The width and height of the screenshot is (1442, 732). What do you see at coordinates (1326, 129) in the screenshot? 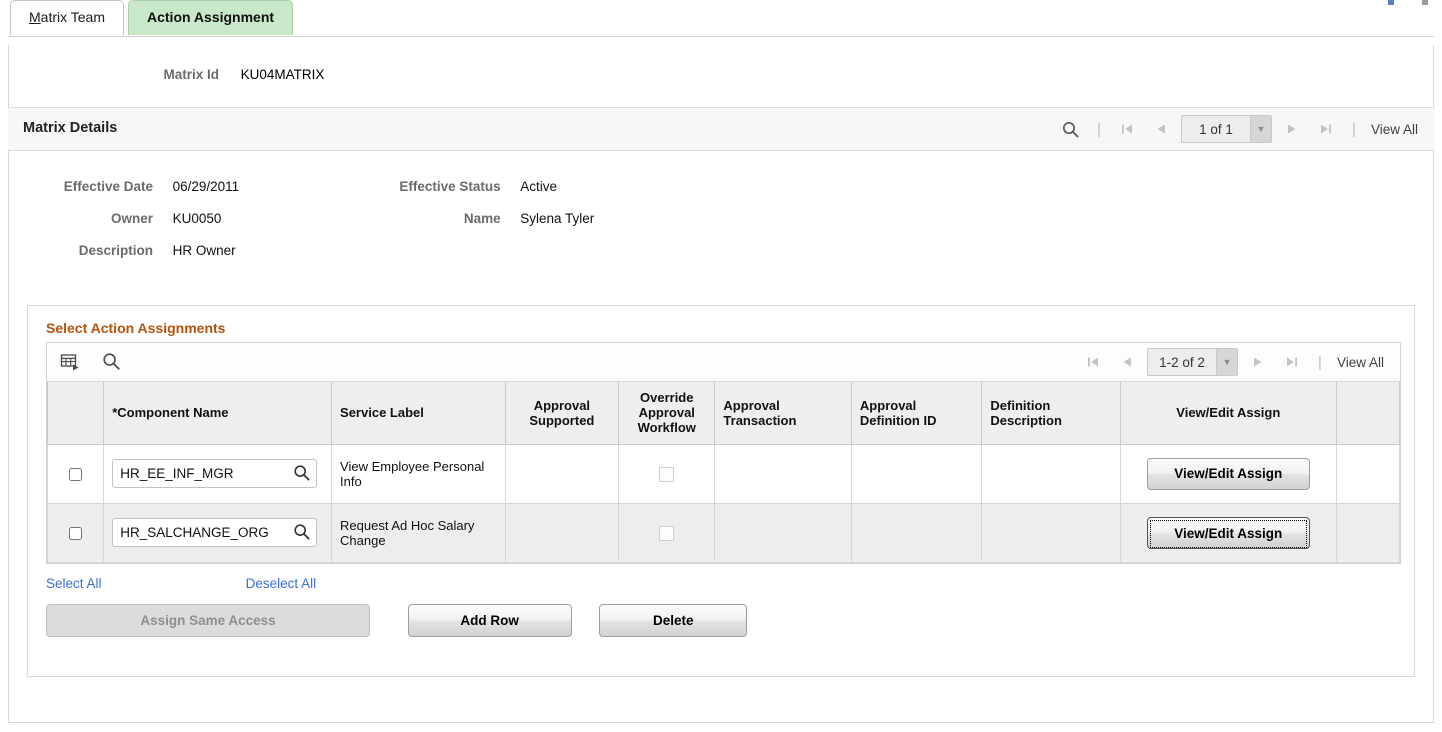
I see `last-page-icon` at bounding box center [1326, 129].